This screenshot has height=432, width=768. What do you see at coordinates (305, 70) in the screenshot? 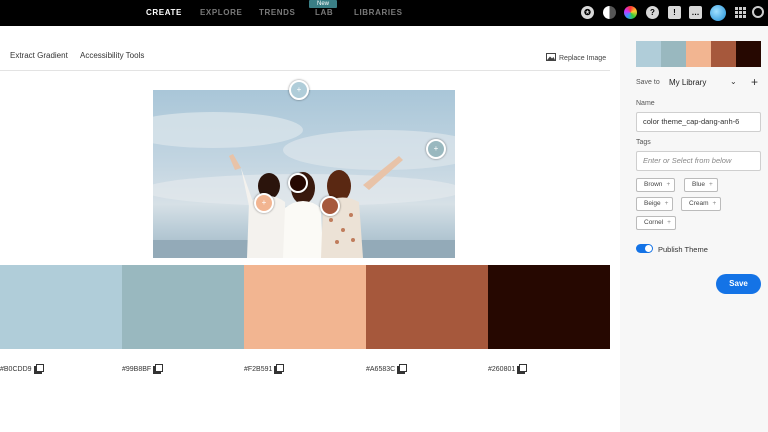
I see `divider` at bounding box center [305, 70].